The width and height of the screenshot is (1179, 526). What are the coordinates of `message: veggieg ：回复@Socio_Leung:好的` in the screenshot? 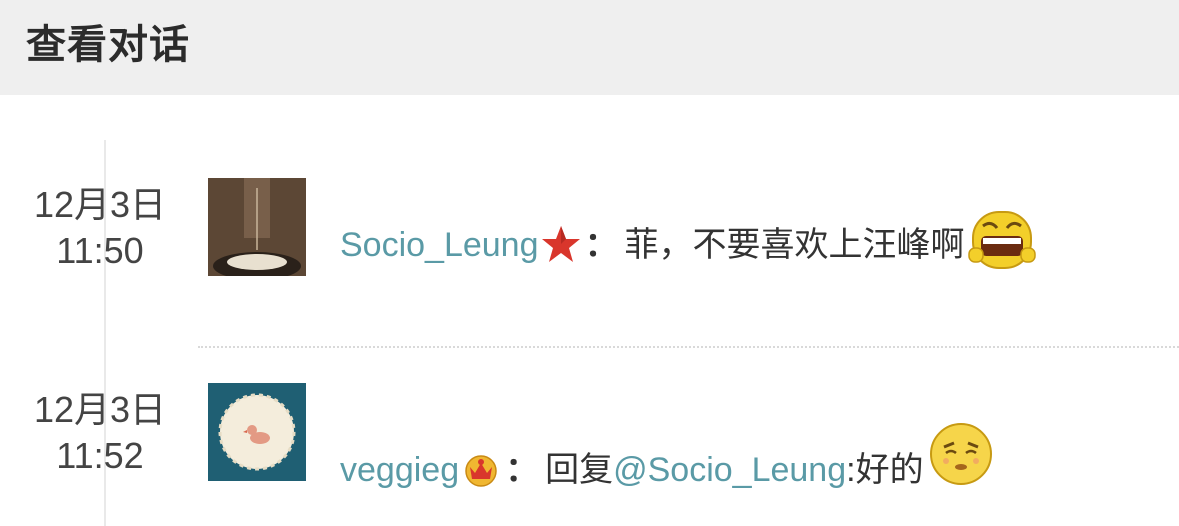 It's located at (668, 455).